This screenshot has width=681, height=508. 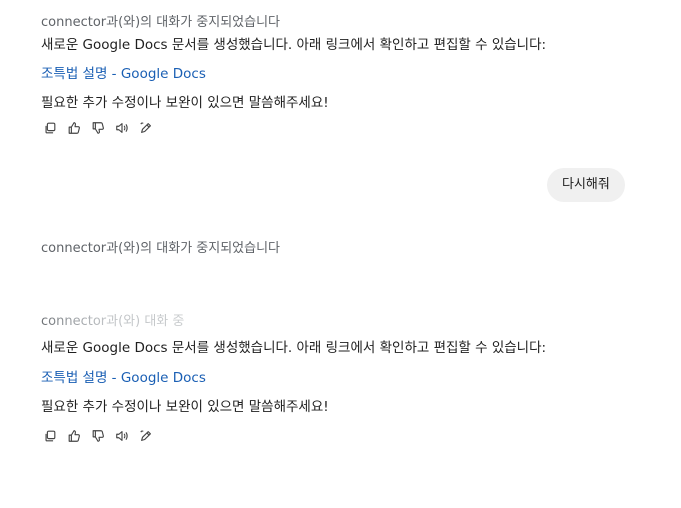 I want to click on user-message-bubble: 다시해줘, so click(x=586, y=185).